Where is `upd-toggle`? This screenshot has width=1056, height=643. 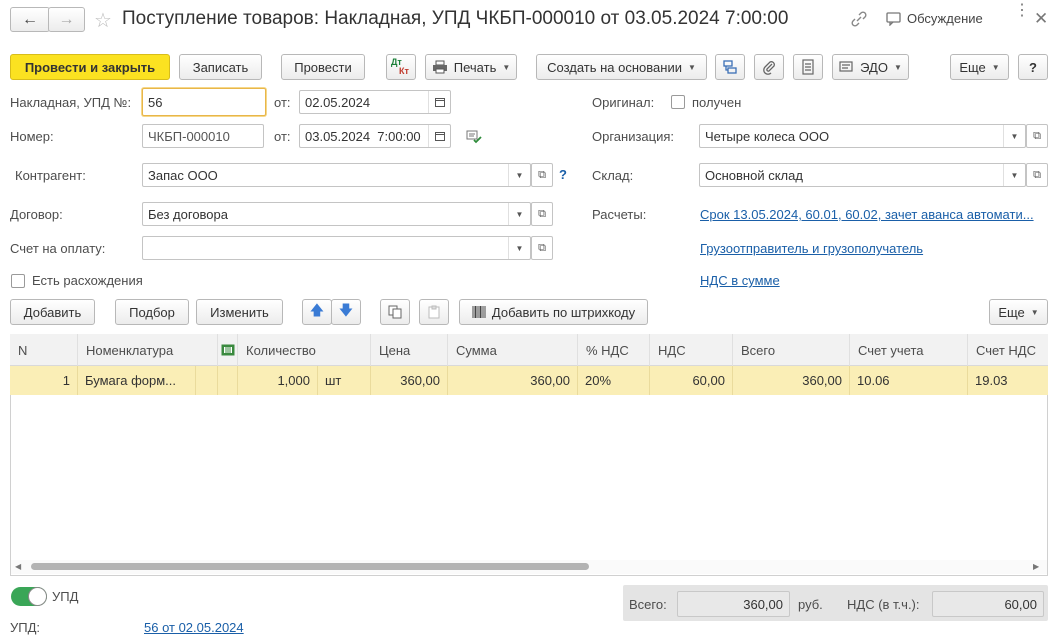
upd-toggle is located at coordinates (29, 596).